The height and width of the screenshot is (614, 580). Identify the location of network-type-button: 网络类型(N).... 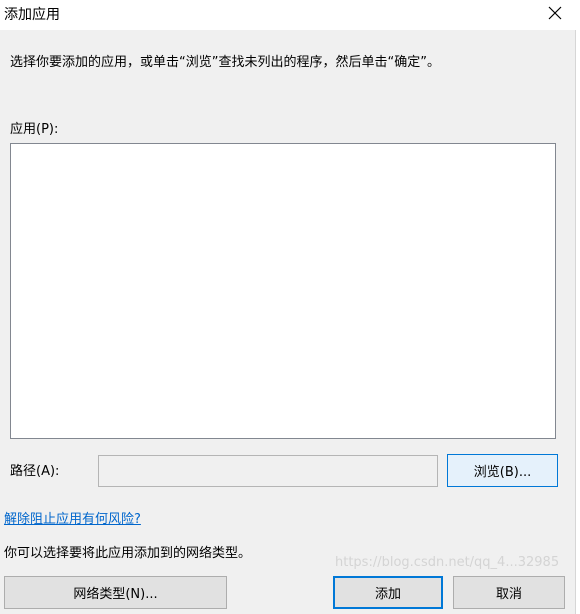
(115, 592).